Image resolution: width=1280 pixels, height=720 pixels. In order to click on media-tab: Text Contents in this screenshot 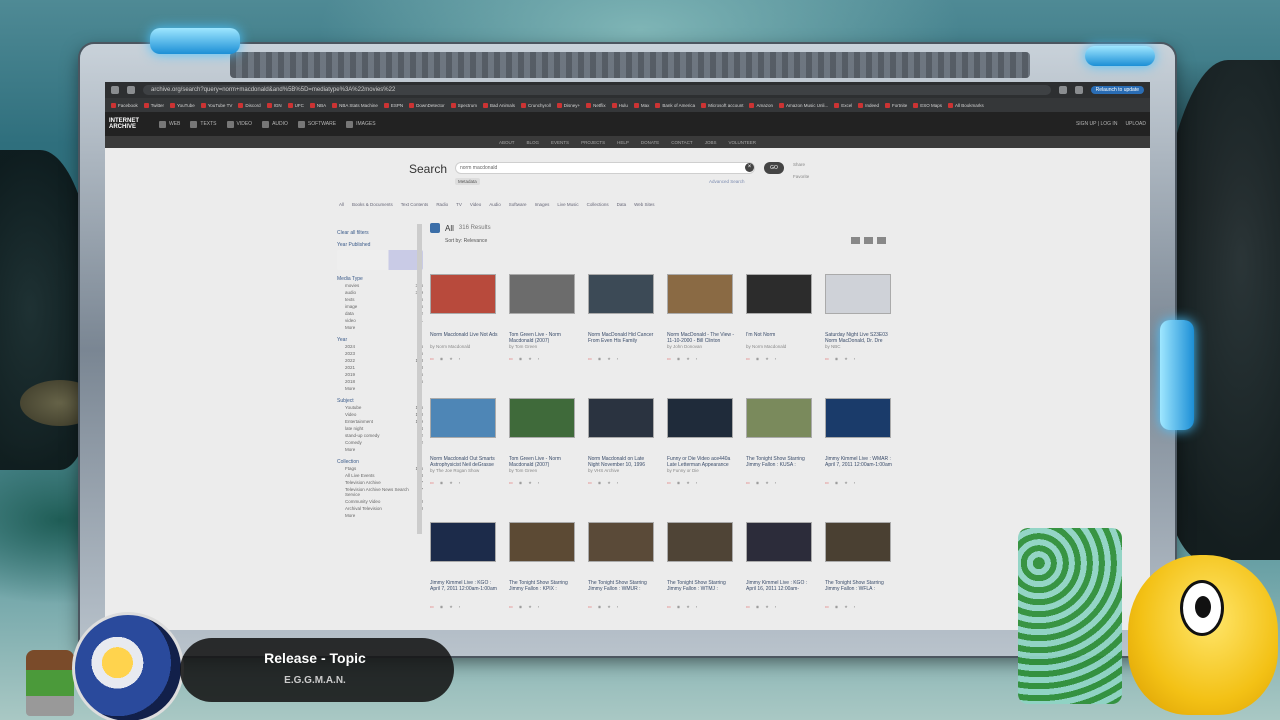, I will do `click(415, 204)`.